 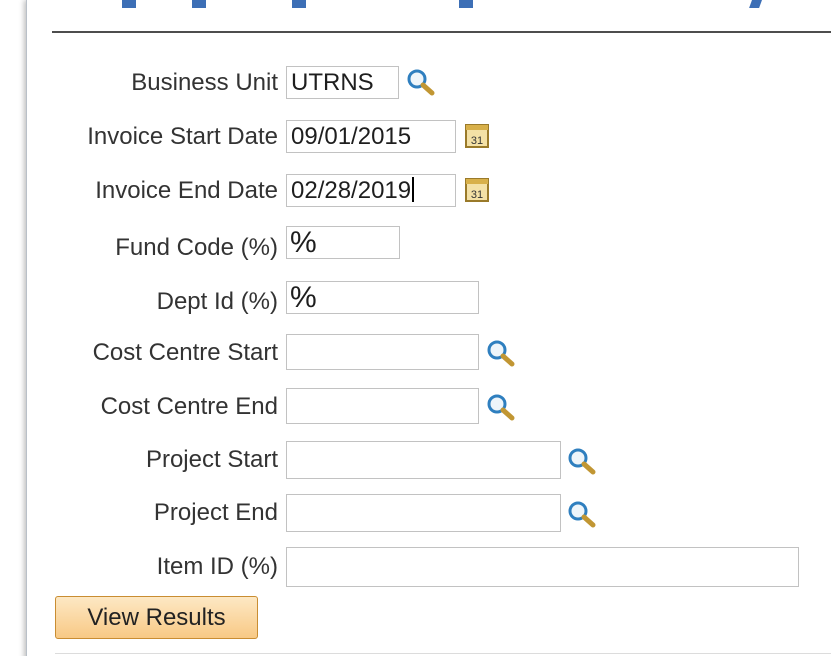 I want to click on invoice-start-date-label: Invoice Start Date, so click(x=182, y=136).